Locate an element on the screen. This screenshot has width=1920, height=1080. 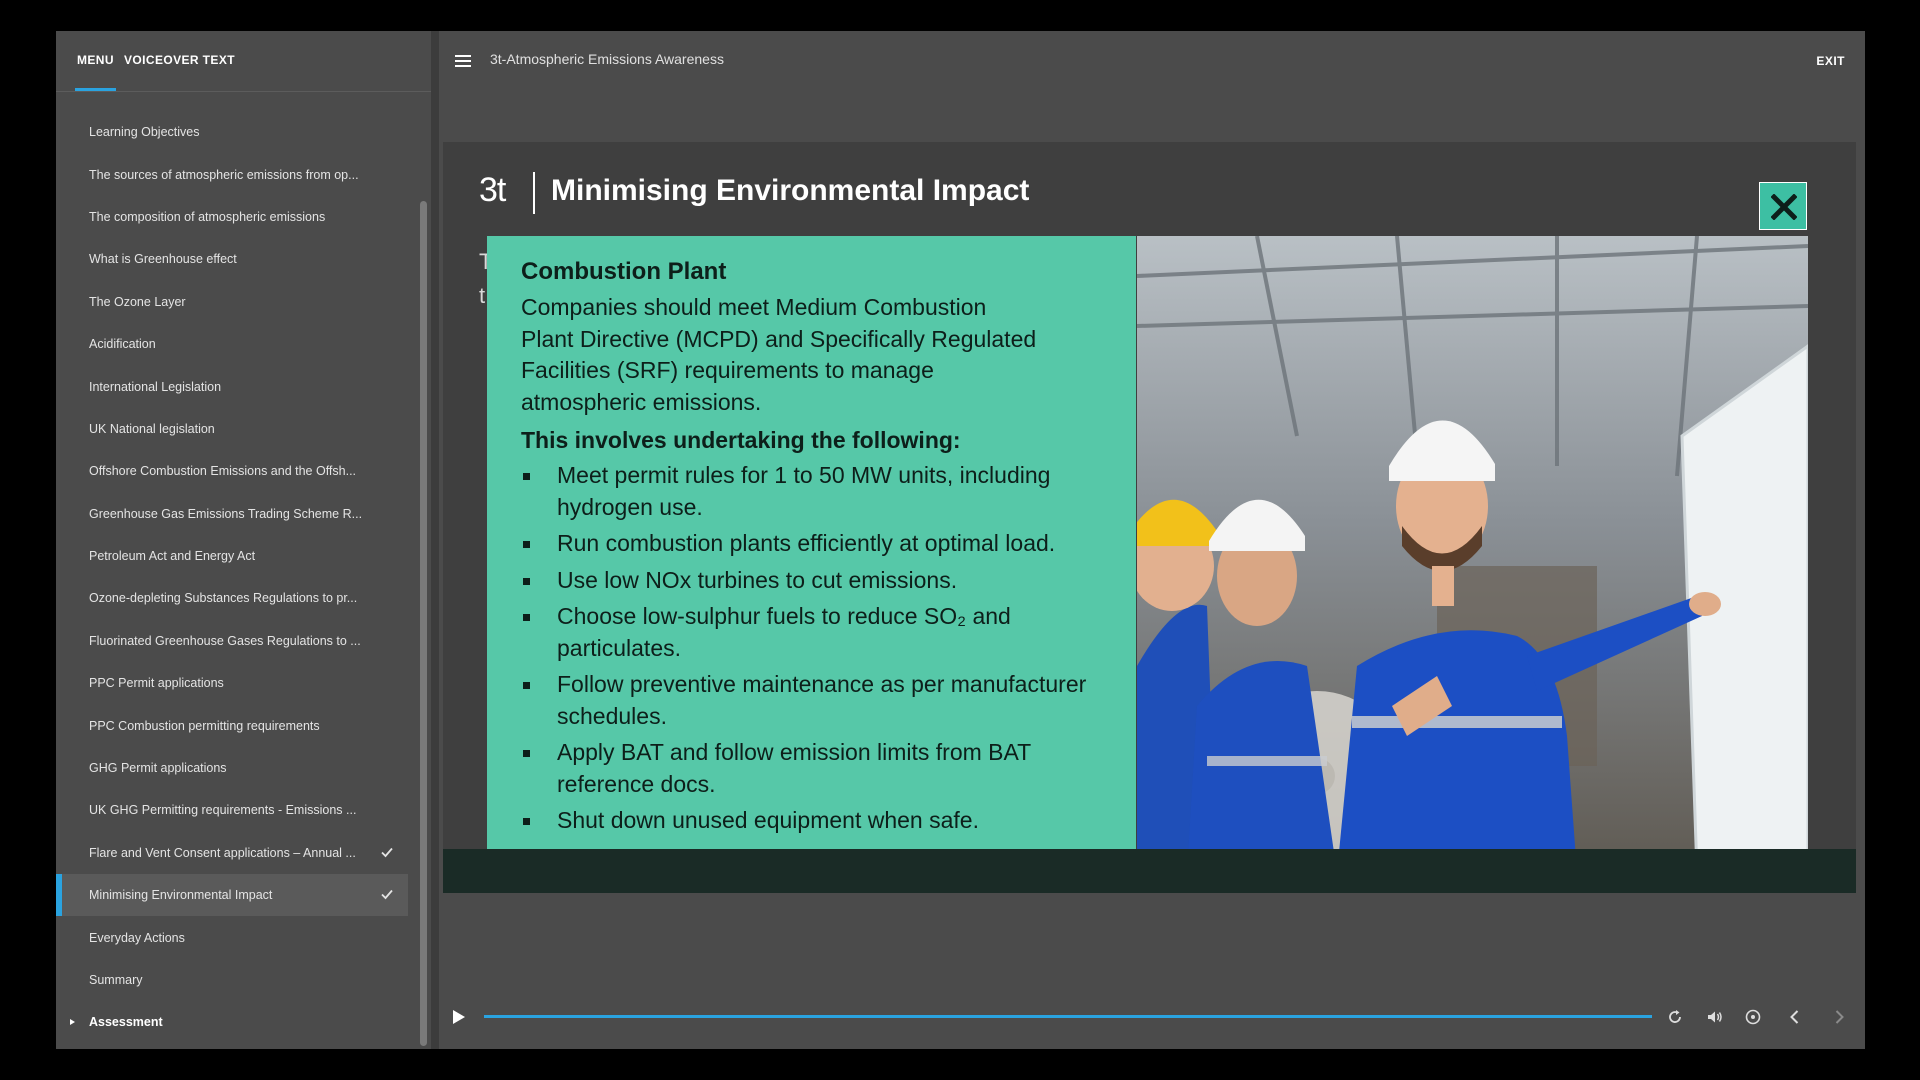
menu-item-label: Summary is located at coordinates (116, 980).